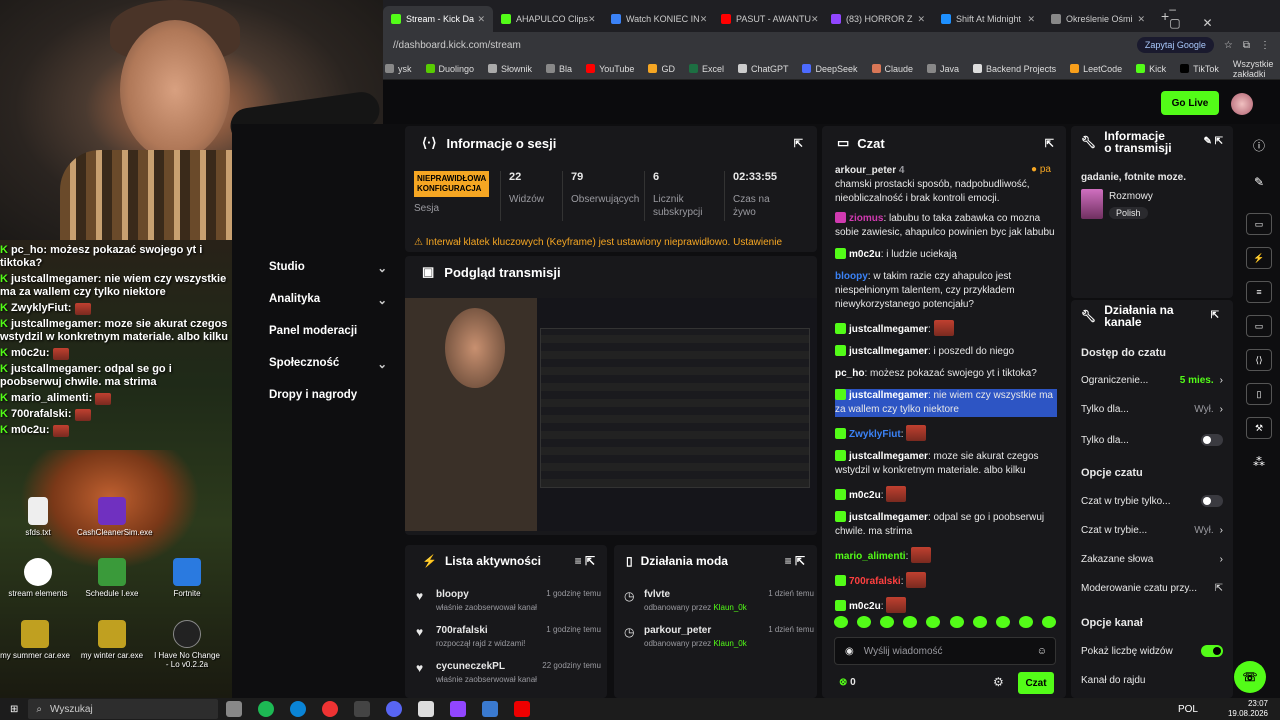 This screenshot has height=720, width=1280. What do you see at coordinates (830, 69) in the screenshot?
I see `bookmark-item: DeepSeek` at bounding box center [830, 69].